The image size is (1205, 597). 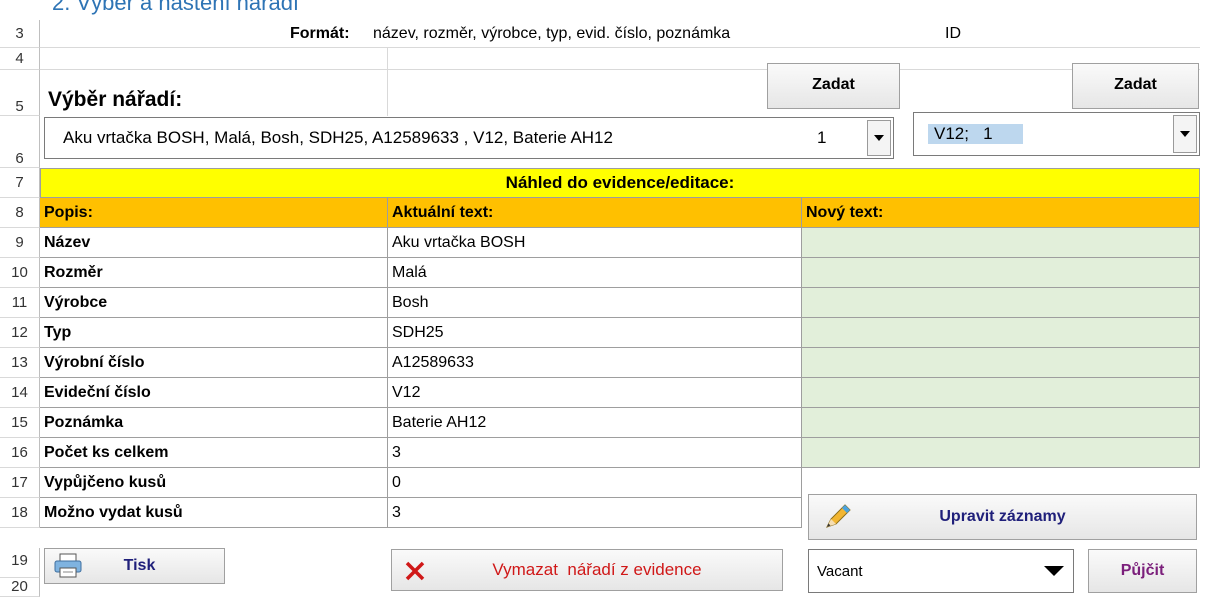 What do you see at coordinates (620, 183) in the screenshot?
I see `preview-title: Náhled do evidence/editace:` at bounding box center [620, 183].